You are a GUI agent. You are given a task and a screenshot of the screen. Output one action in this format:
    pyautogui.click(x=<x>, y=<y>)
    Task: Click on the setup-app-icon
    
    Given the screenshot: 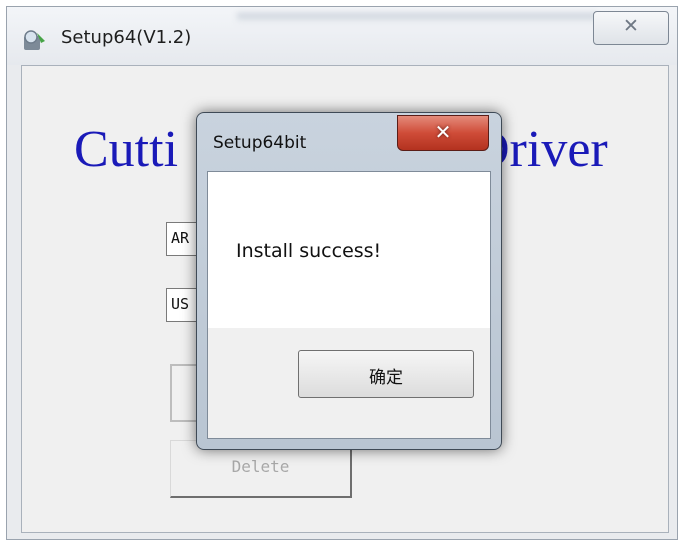 What is the action you would take?
    pyautogui.click(x=34, y=40)
    